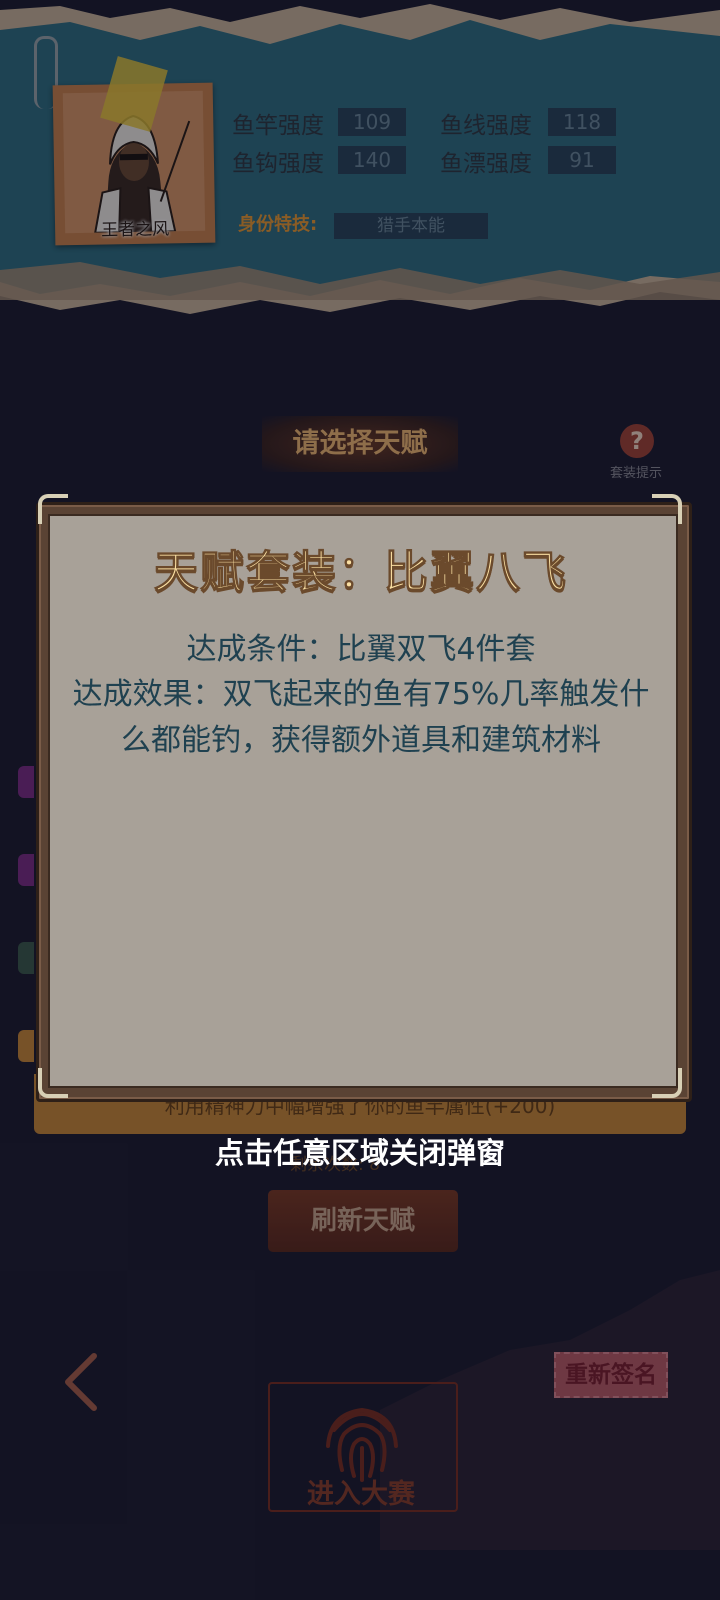  I want to click on set-condition: 达成条件：比翼双飞4件套, so click(361, 649).